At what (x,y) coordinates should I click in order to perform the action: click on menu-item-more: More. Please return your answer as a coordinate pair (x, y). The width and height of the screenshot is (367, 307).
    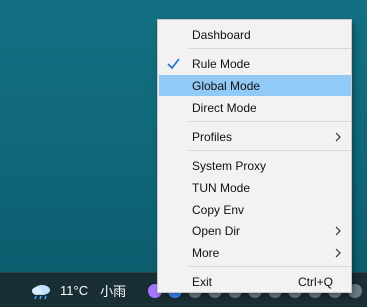
    Looking at the image, I should click on (255, 252).